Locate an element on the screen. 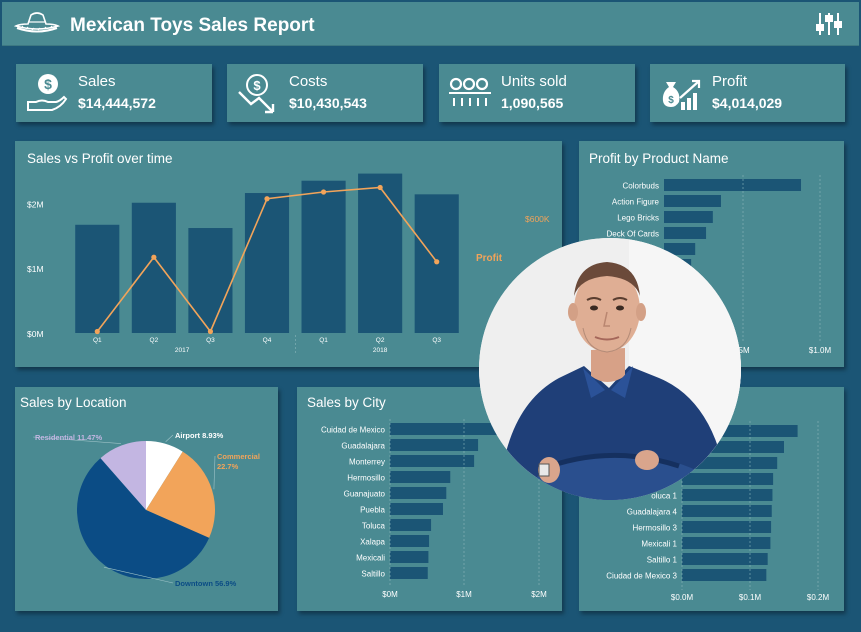 Image resolution: width=861 pixels, height=632 pixels. x-tick-label: $0.2M is located at coordinates (818, 597).